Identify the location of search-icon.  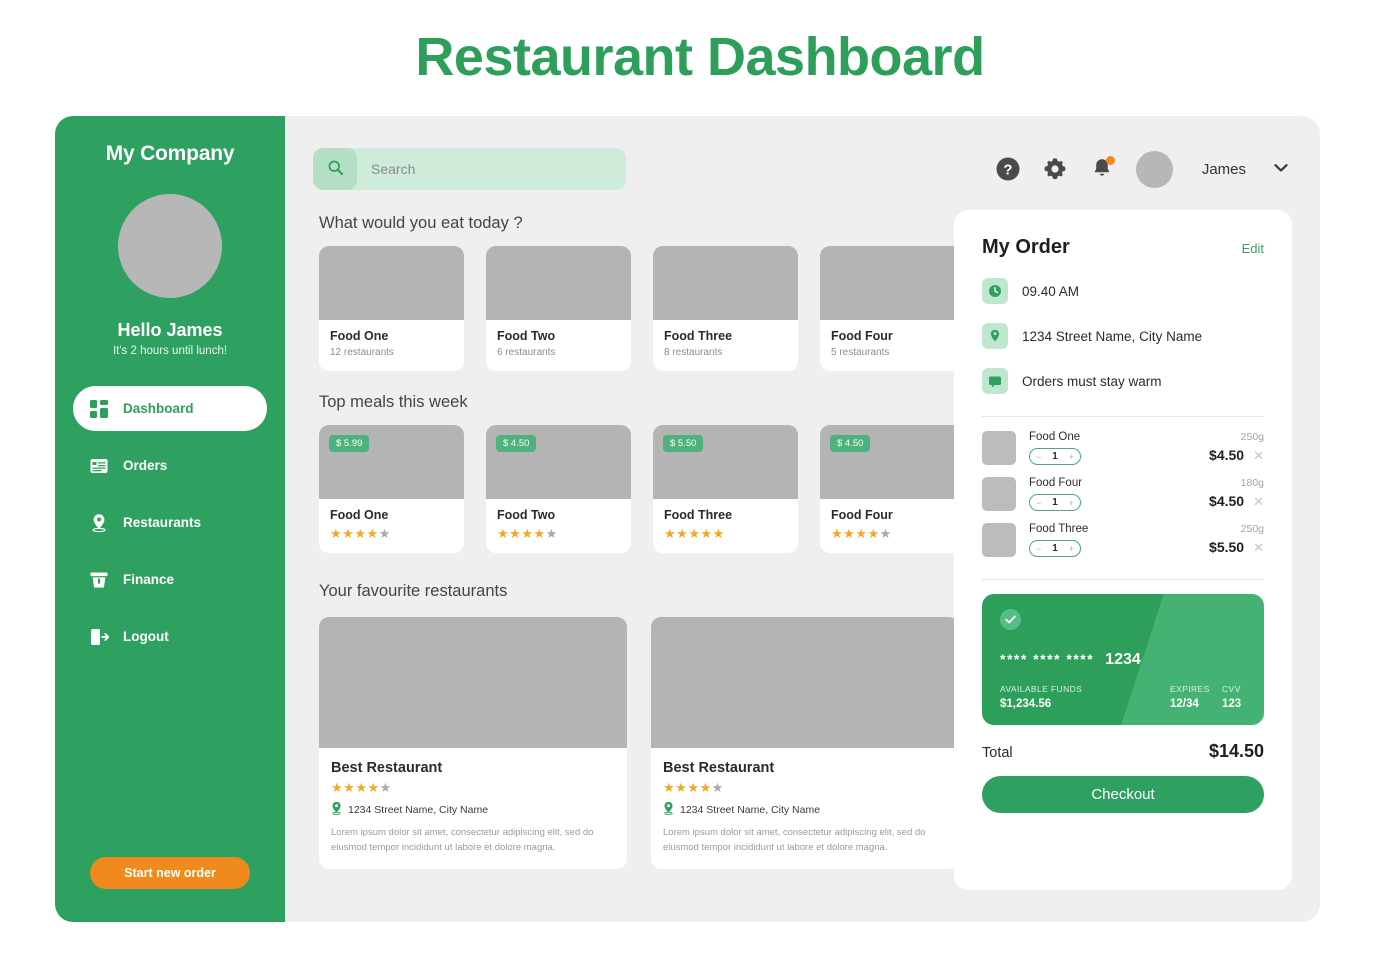
(335, 169).